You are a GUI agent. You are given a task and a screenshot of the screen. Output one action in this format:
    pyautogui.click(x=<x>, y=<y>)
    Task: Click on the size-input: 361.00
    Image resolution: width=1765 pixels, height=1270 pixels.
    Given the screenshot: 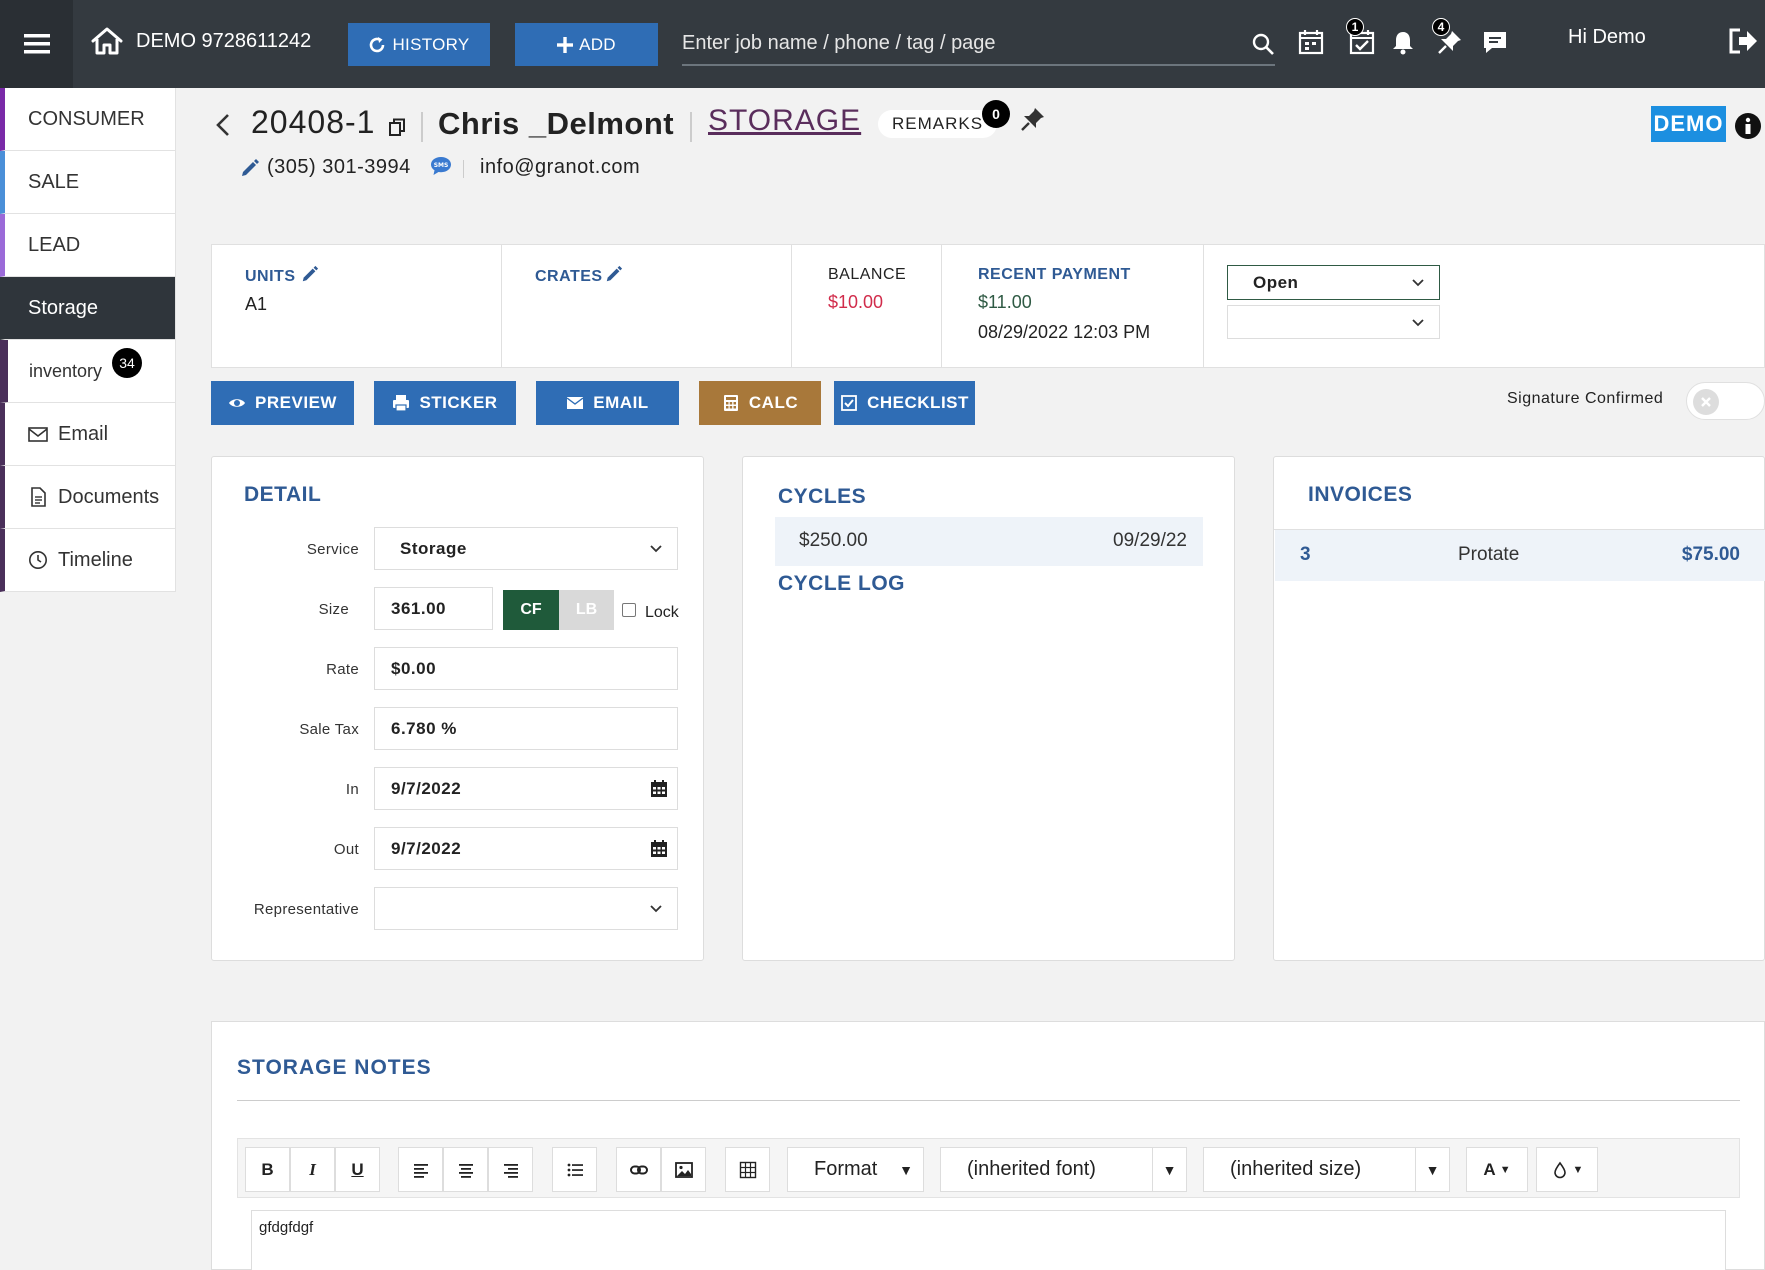 What is the action you would take?
    pyautogui.click(x=433, y=608)
    